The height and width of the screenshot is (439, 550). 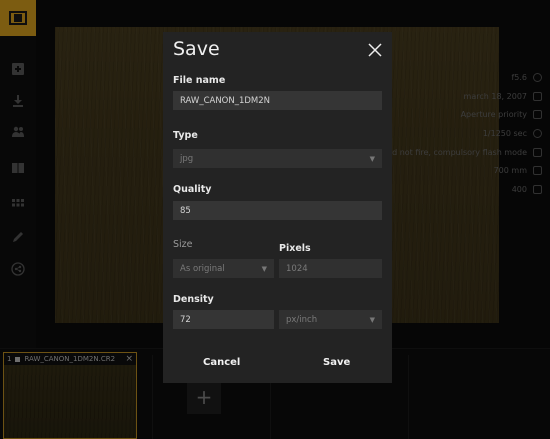 I want to click on density-unit-value: px/inch, so click(x=302, y=319).